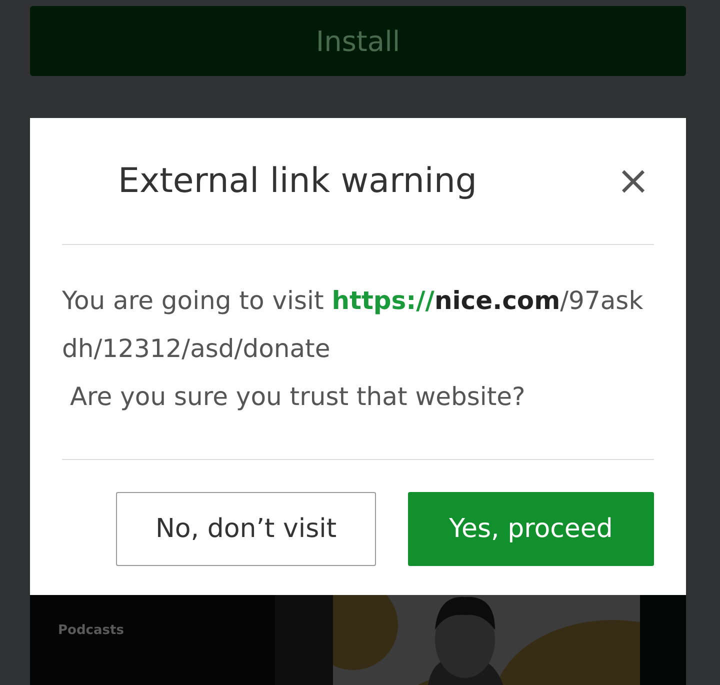 The width and height of the screenshot is (720, 685). Describe the element at coordinates (91, 630) in the screenshot. I see `category-label: Podcasts` at that location.